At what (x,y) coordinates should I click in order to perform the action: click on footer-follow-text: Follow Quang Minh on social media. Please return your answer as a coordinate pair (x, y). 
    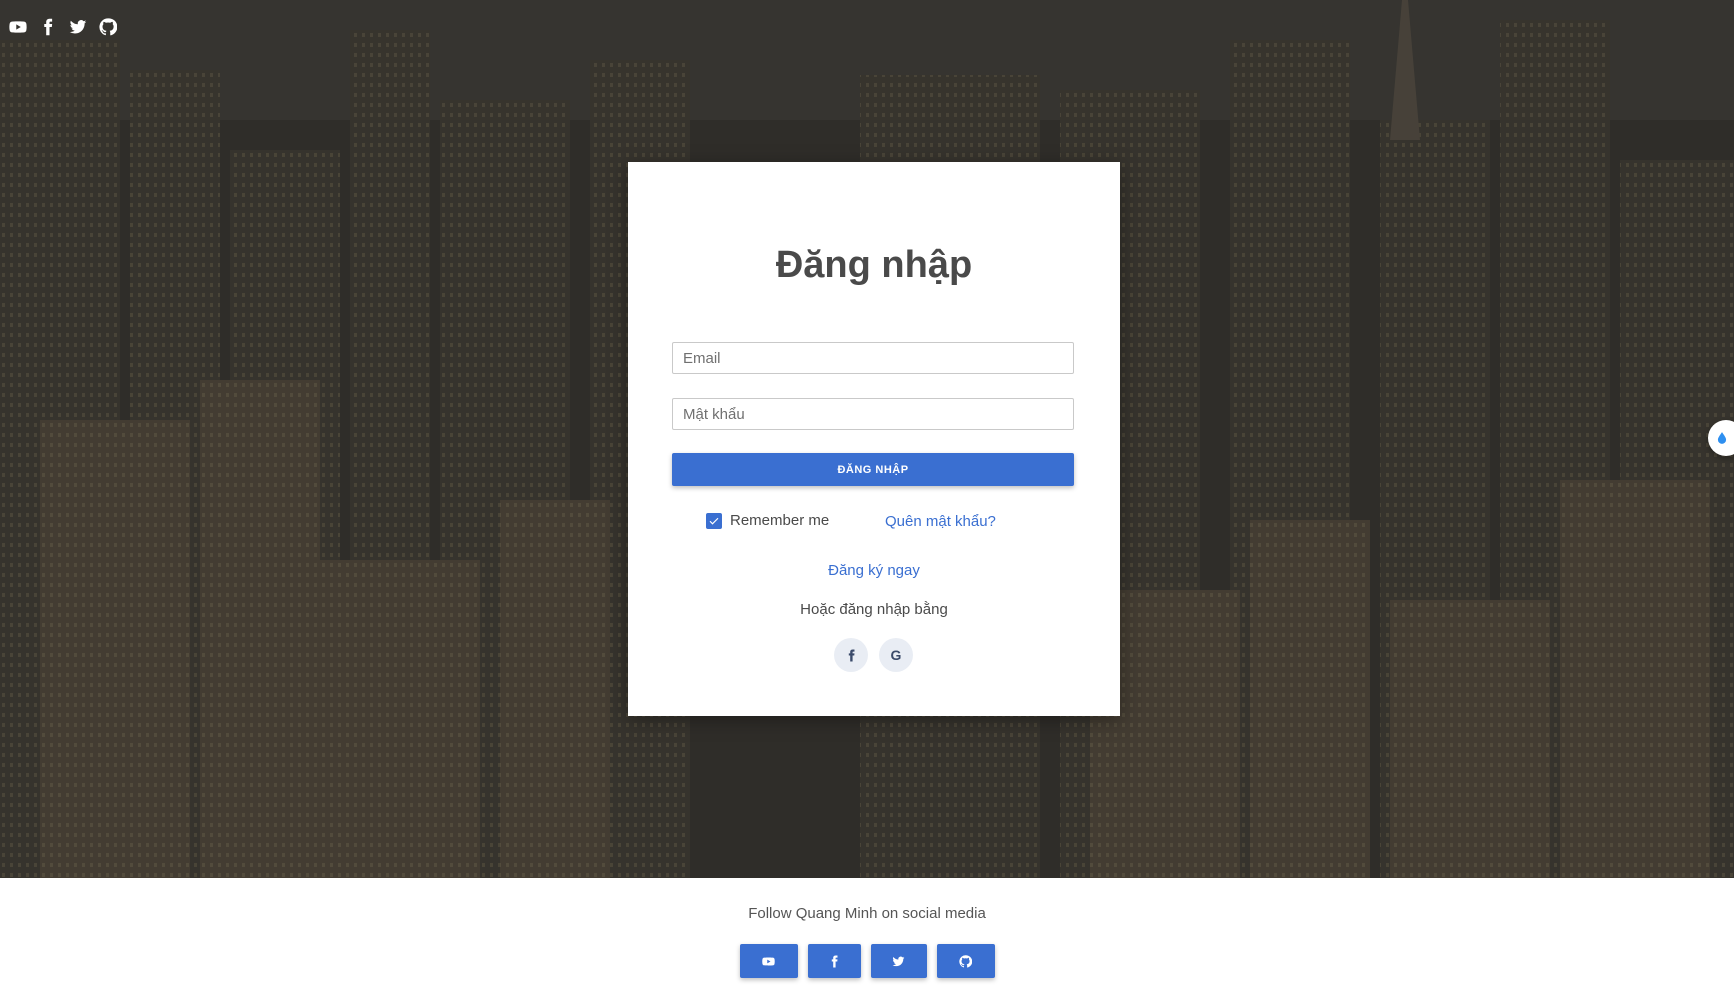
    Looking at the image, I should click on (867, 913).